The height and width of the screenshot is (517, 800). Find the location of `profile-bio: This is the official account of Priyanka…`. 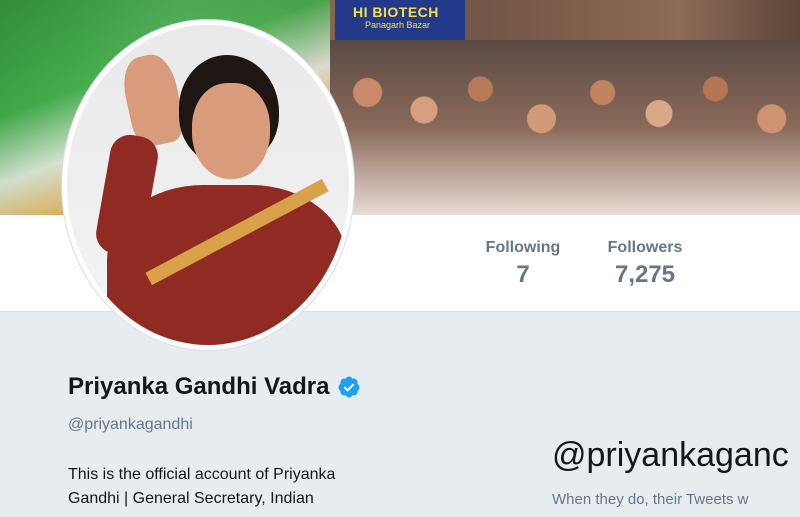

profile-bio: This is the official account of Priyanka… is located at coordinates (248, 487).